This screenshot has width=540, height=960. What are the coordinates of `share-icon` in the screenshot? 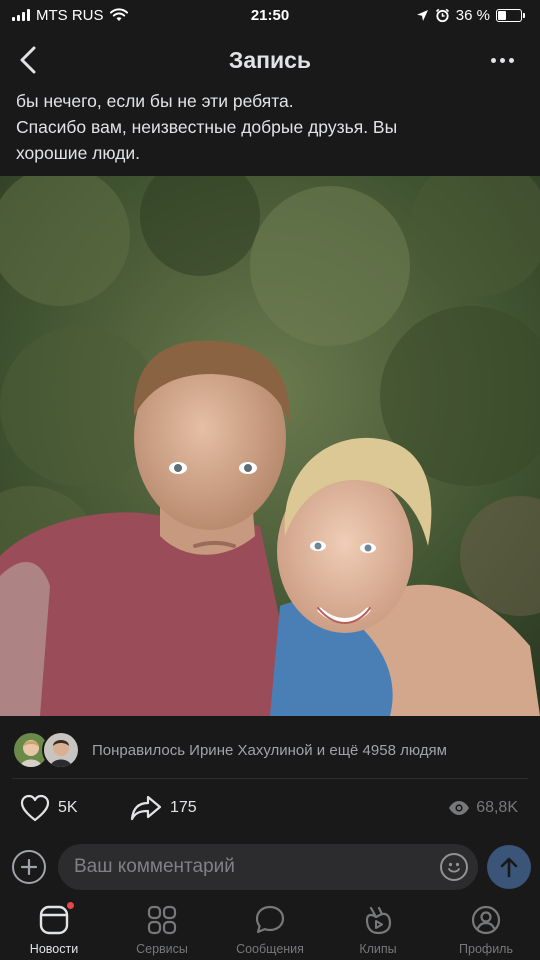 It's located at (146, 808).